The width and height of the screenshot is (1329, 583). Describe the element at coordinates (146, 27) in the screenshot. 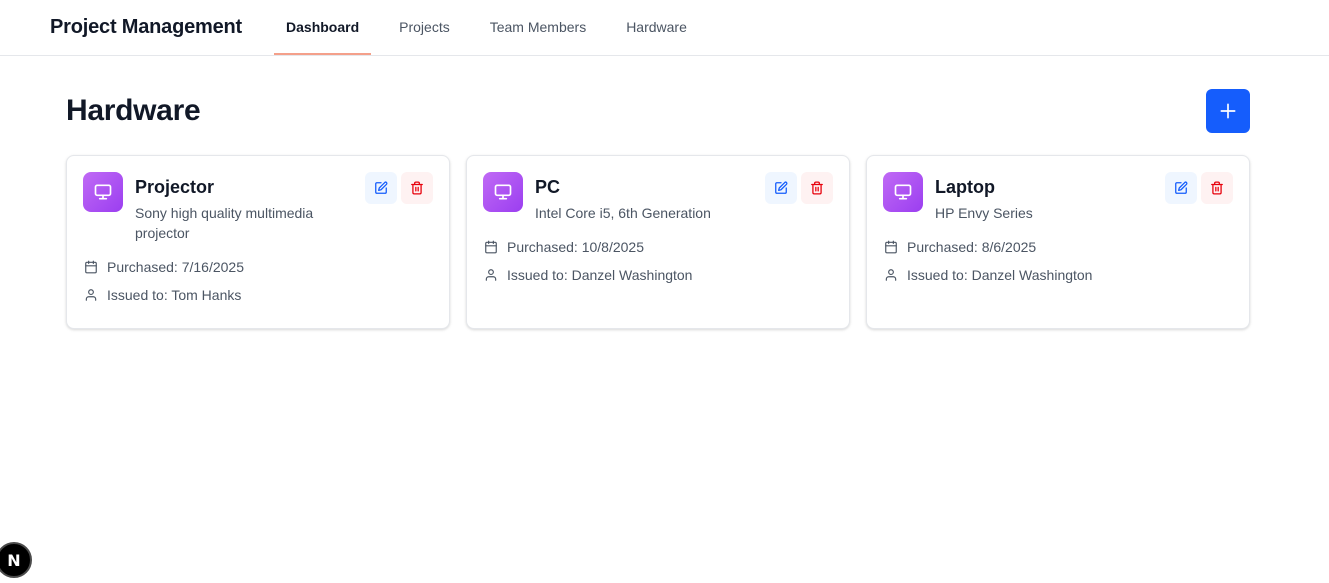

I see `app-title: Project Management` at that location.